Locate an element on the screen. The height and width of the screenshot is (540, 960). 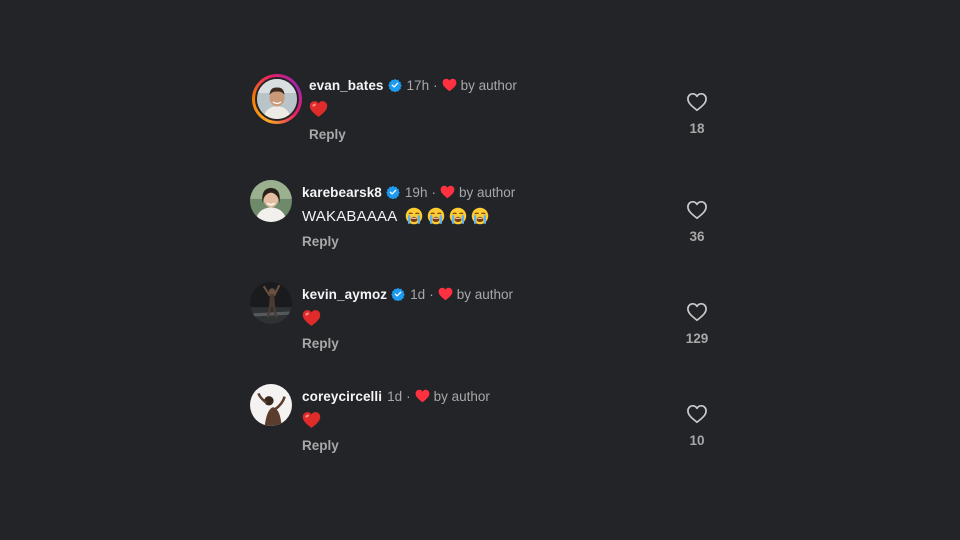
comment-time: 17h is located at coordinates (418, 85).